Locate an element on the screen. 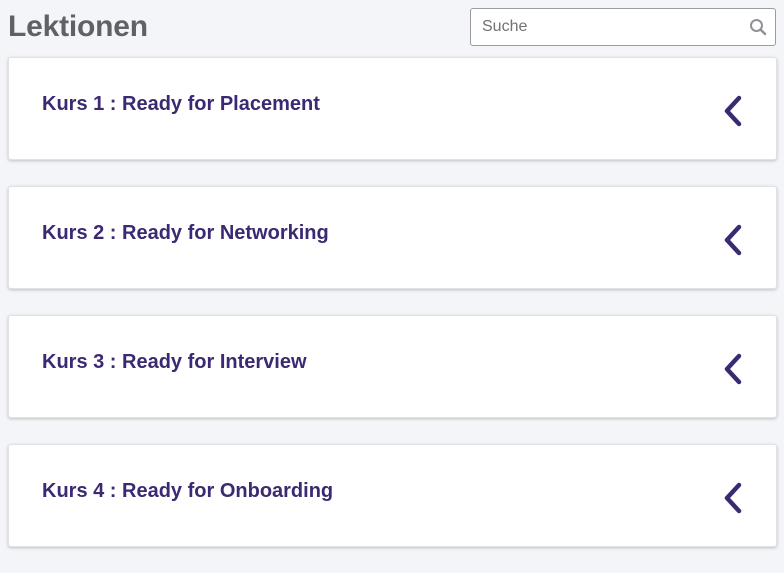  course-title: Kurs 3 : Ready for Interview is located at coordinates (174, 362).